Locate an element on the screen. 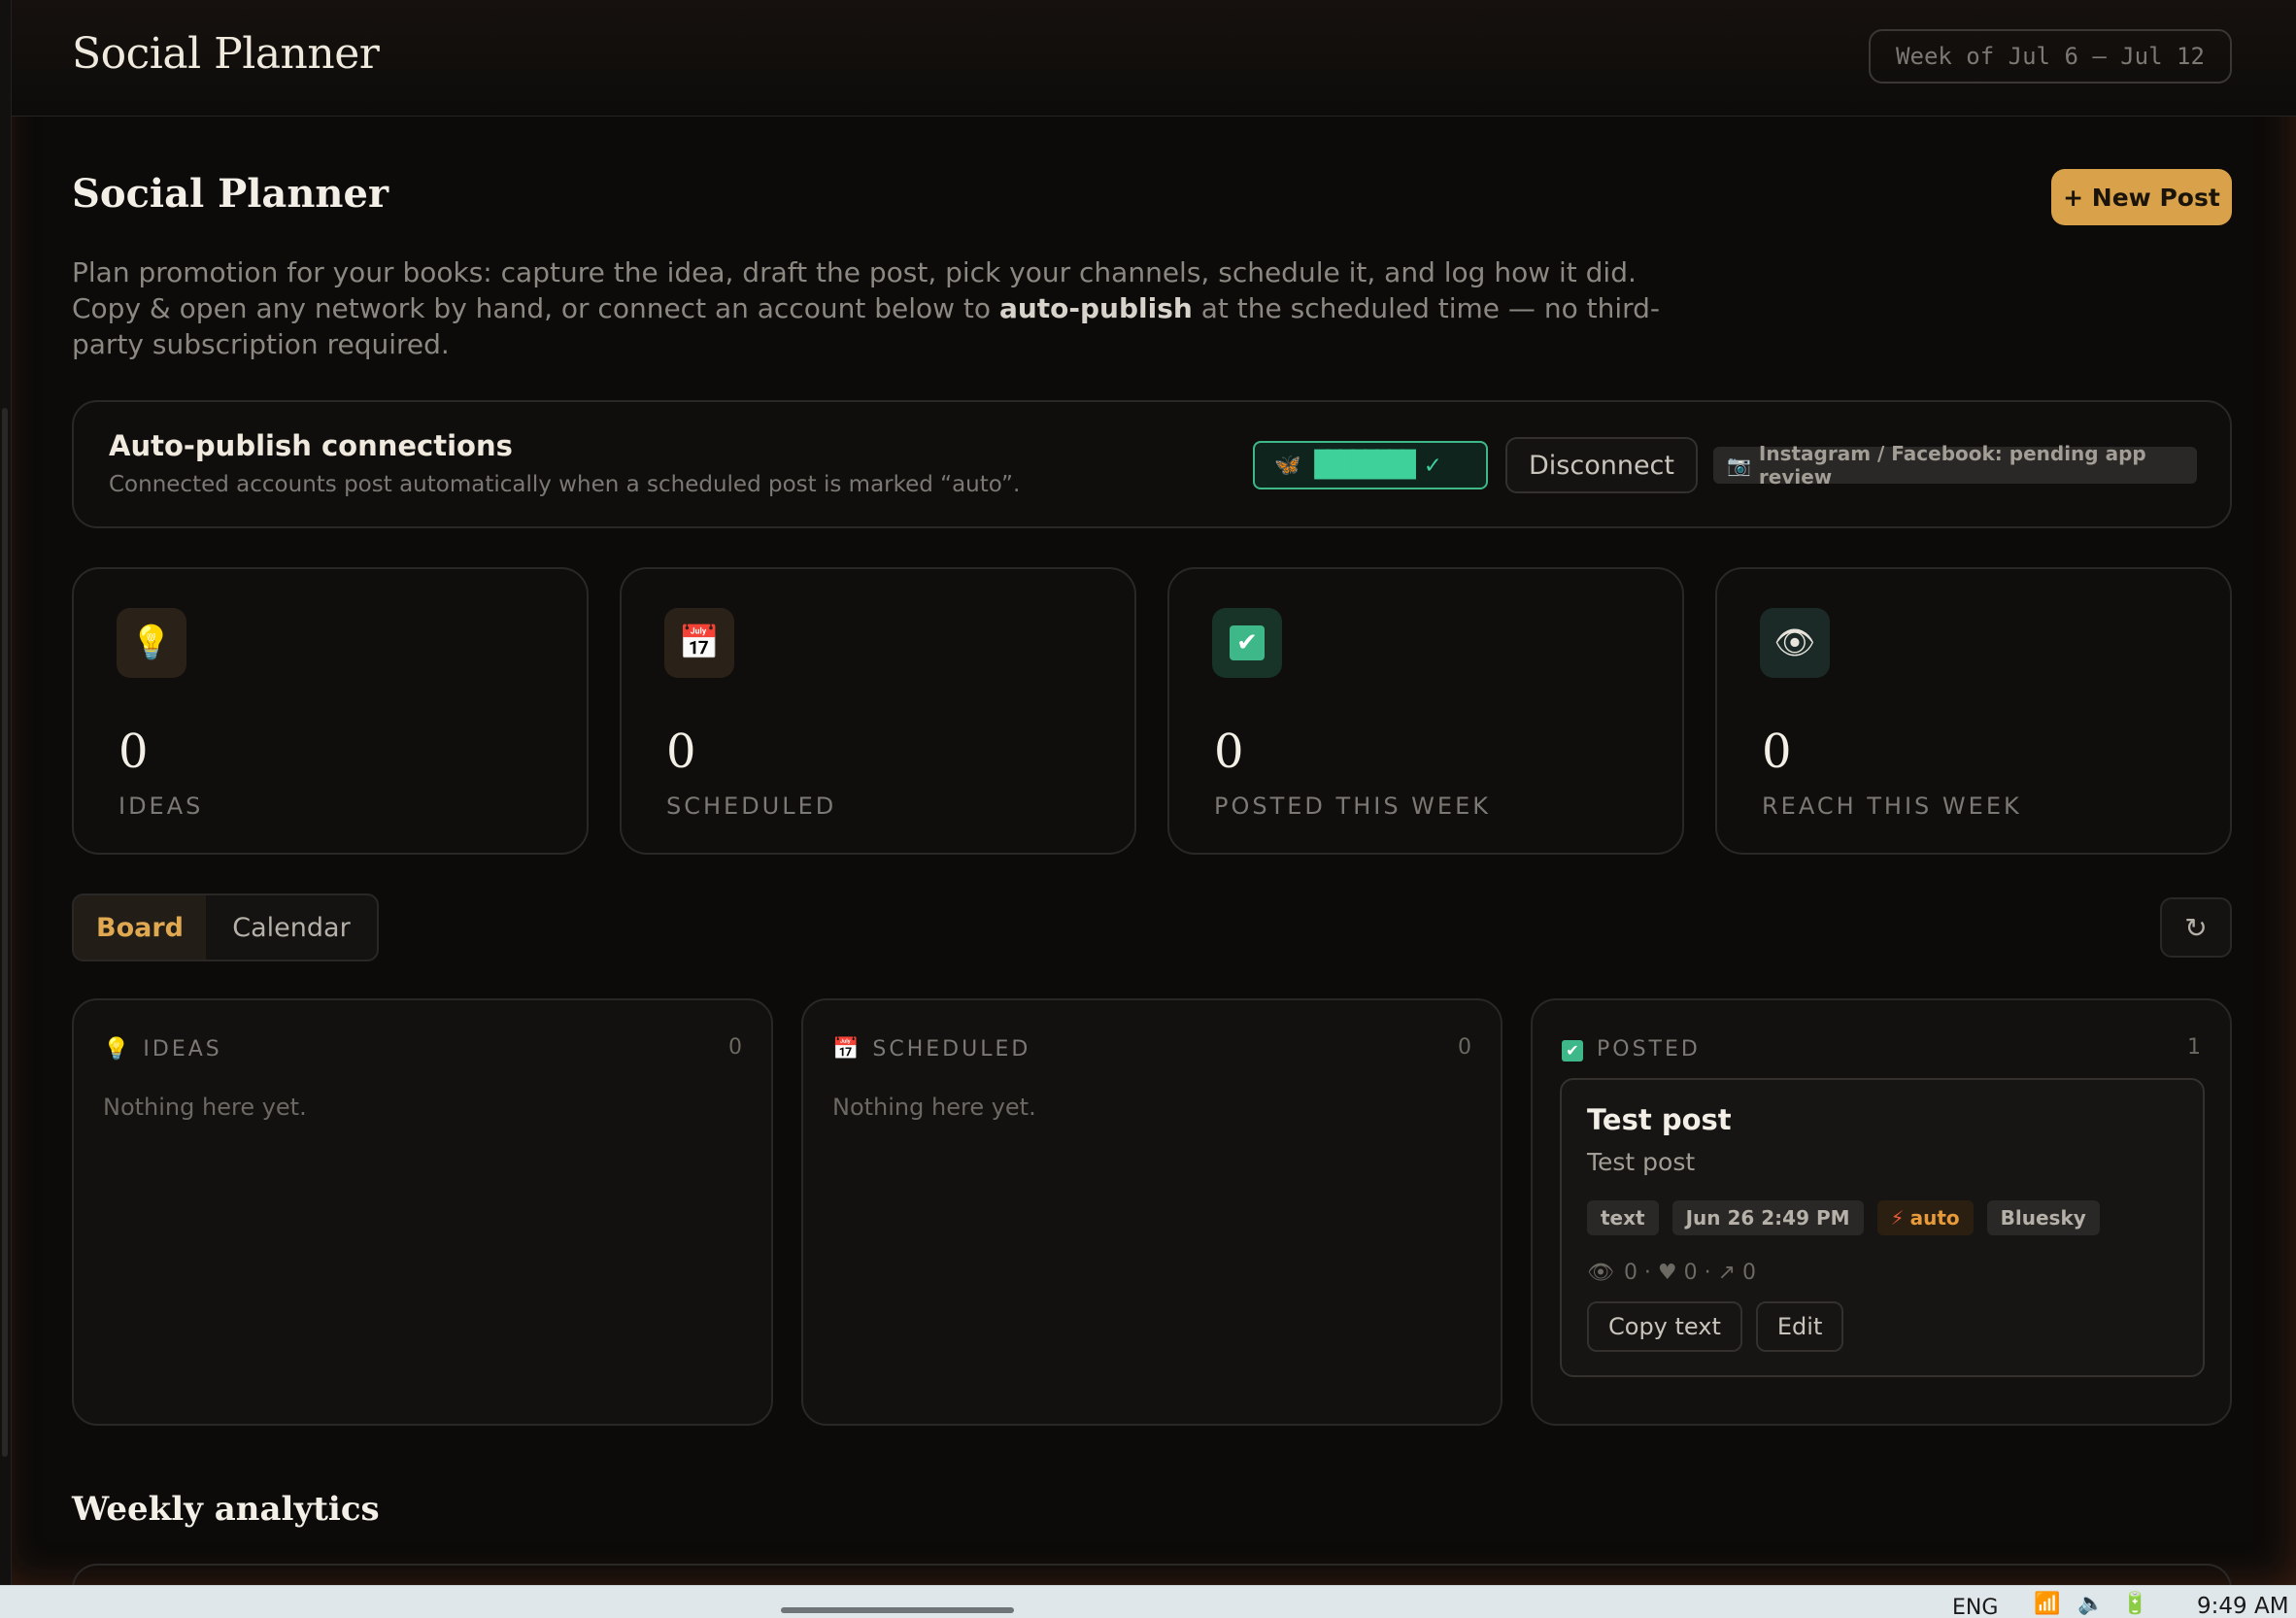 This screenshot has width=2296, height=1618. battery-icon: 🔋 is located at coordinates (2135, 1604).